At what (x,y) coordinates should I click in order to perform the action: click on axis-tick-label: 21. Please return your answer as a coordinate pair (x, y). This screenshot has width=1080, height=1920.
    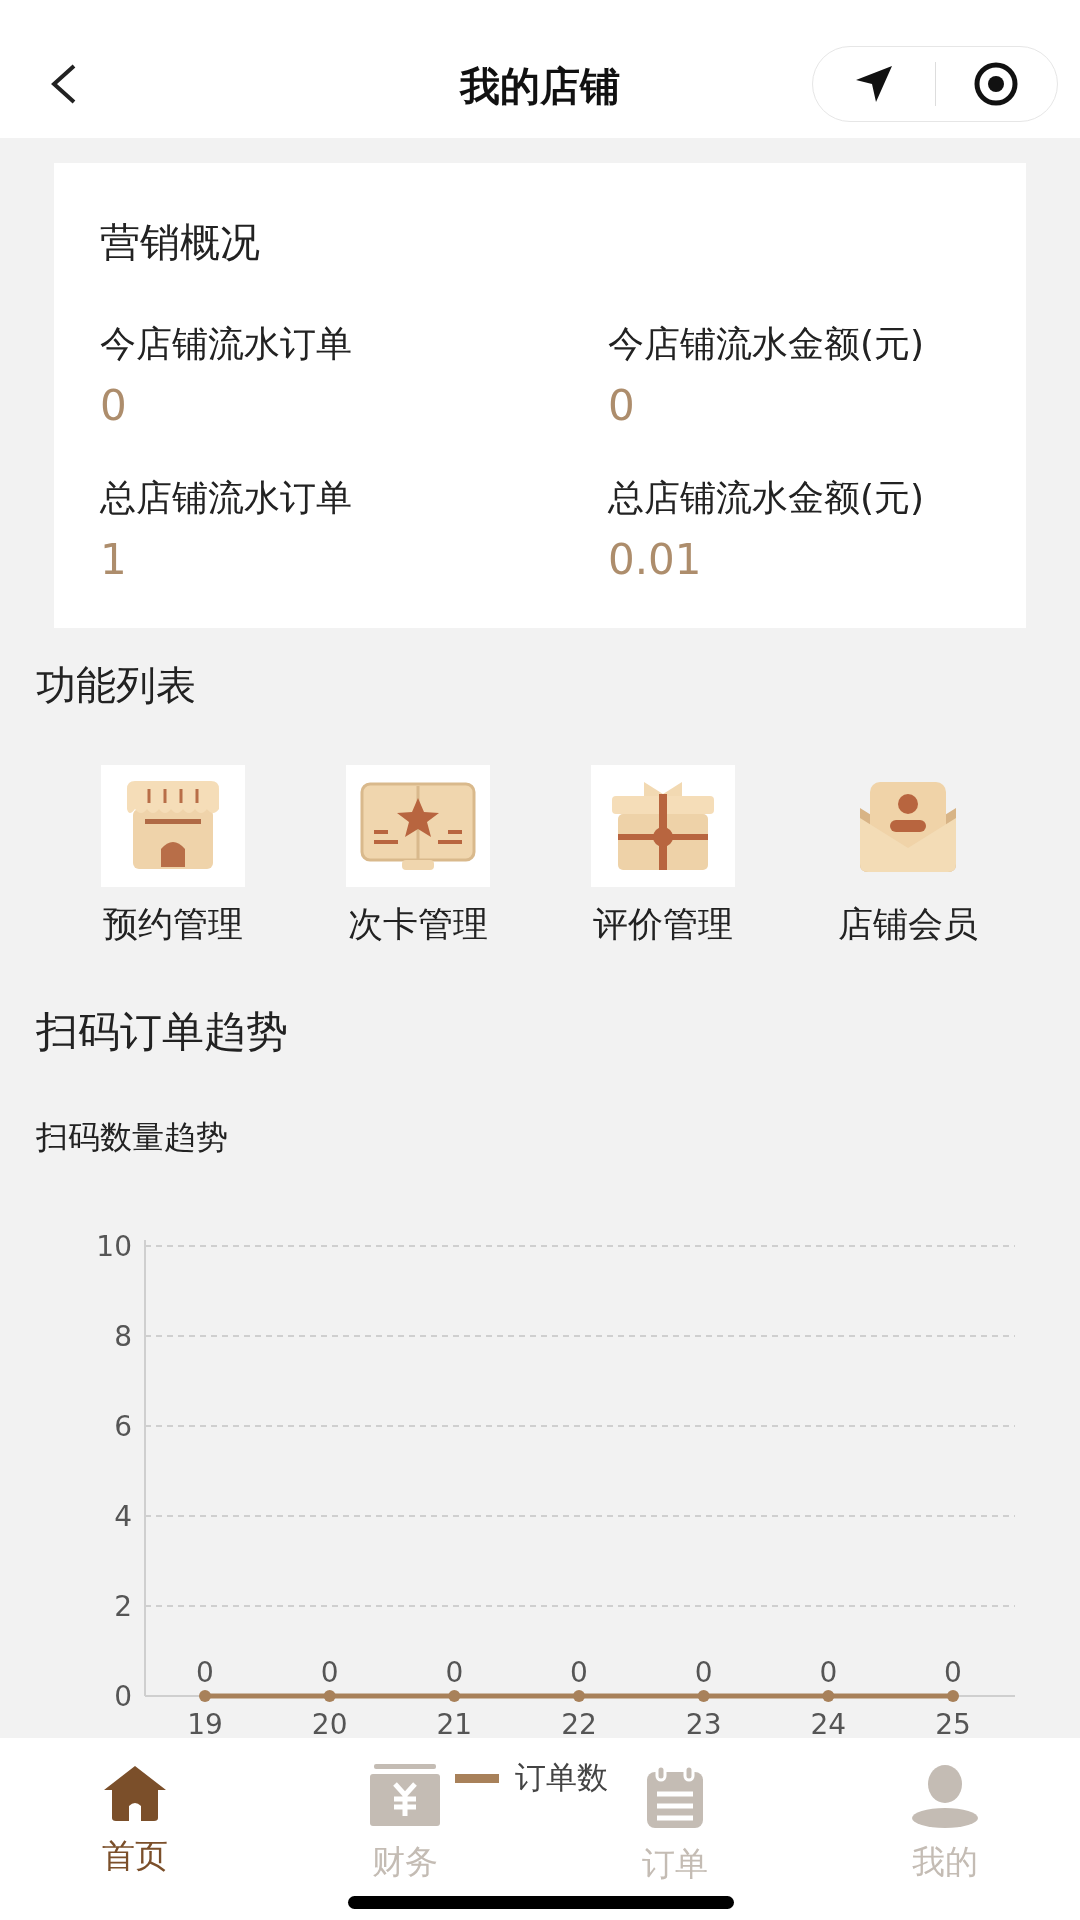
    Looking at the image, I should click on (454, 1724).